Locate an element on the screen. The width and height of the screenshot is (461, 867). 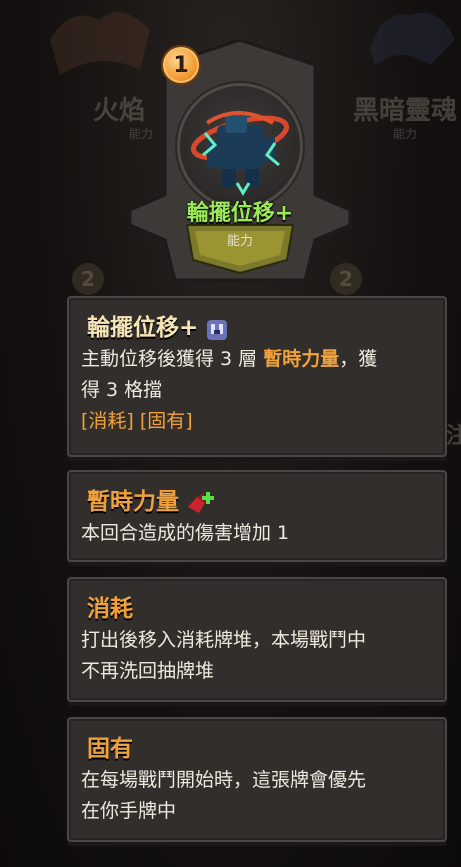
card-portrait is located at coordinates (240, 146).